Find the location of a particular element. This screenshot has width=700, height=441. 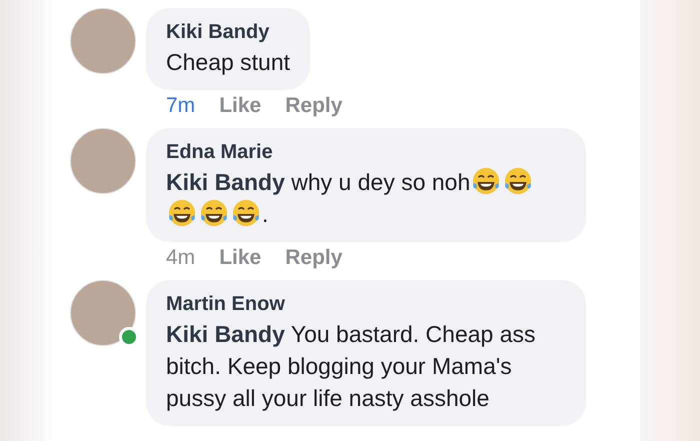

author-name: Kiki Bandy is located at coordinates (228, 32).